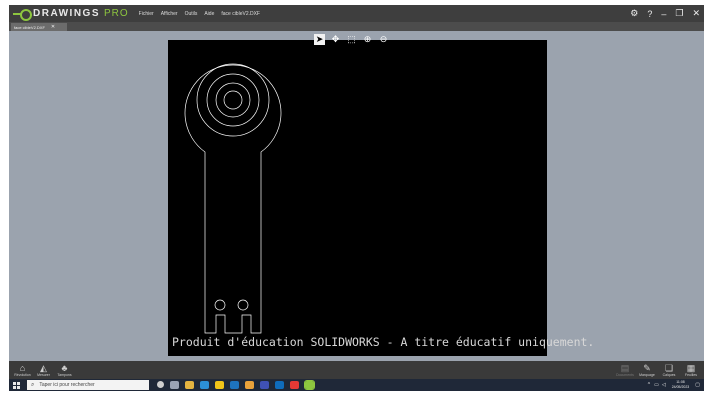  Describe the element at coordinates (204, 385) in the screenshot. I see `edge-icon` at that location.